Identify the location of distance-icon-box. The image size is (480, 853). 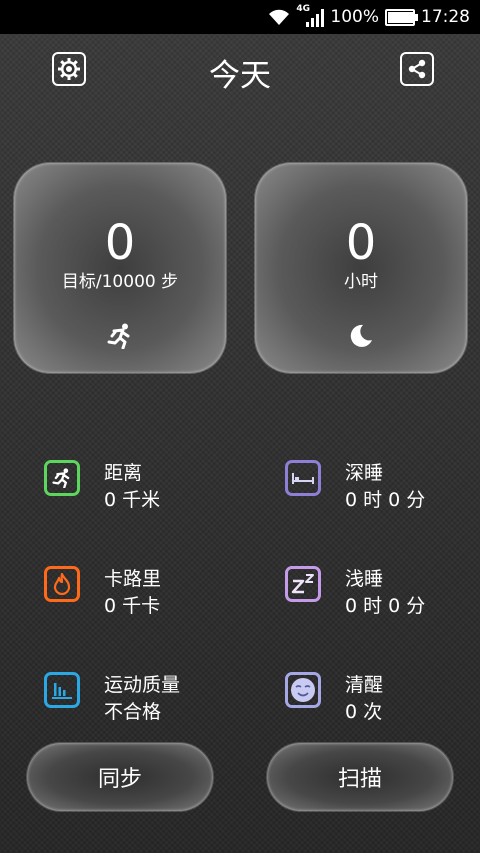
(62, 478).